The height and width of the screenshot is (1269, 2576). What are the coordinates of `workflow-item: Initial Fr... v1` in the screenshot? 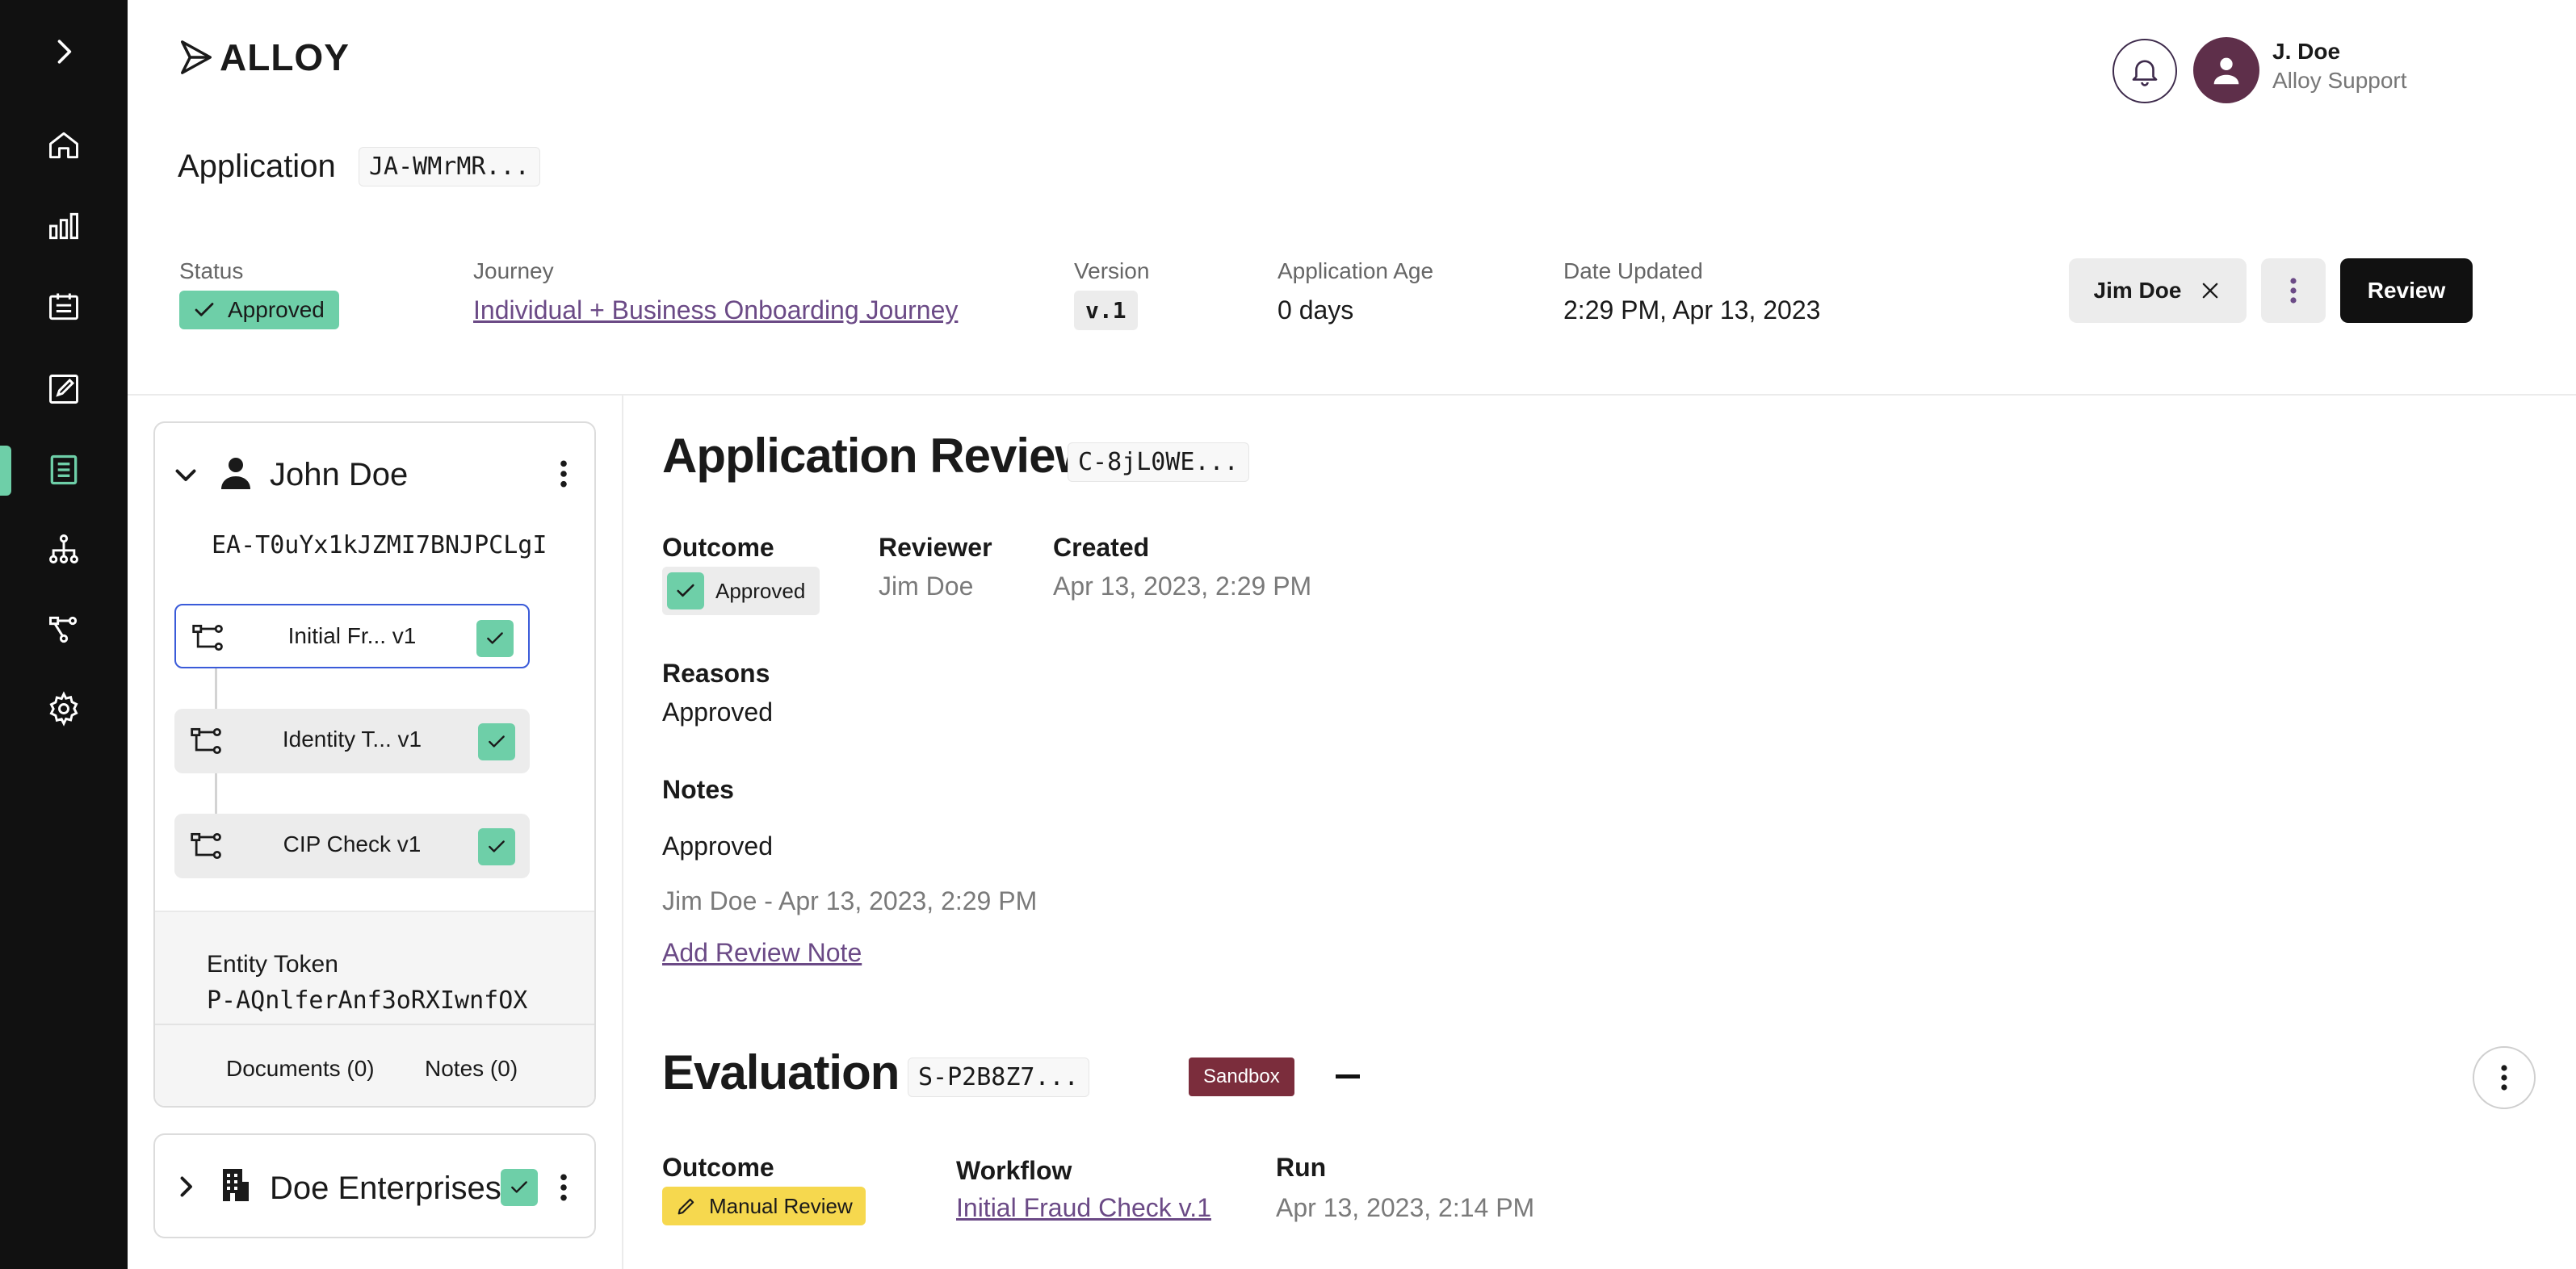 It's located at (352, 636).